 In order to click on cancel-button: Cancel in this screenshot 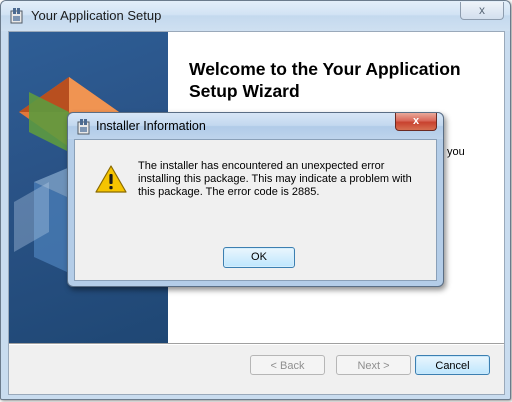, I will do `click(452, 365)`.